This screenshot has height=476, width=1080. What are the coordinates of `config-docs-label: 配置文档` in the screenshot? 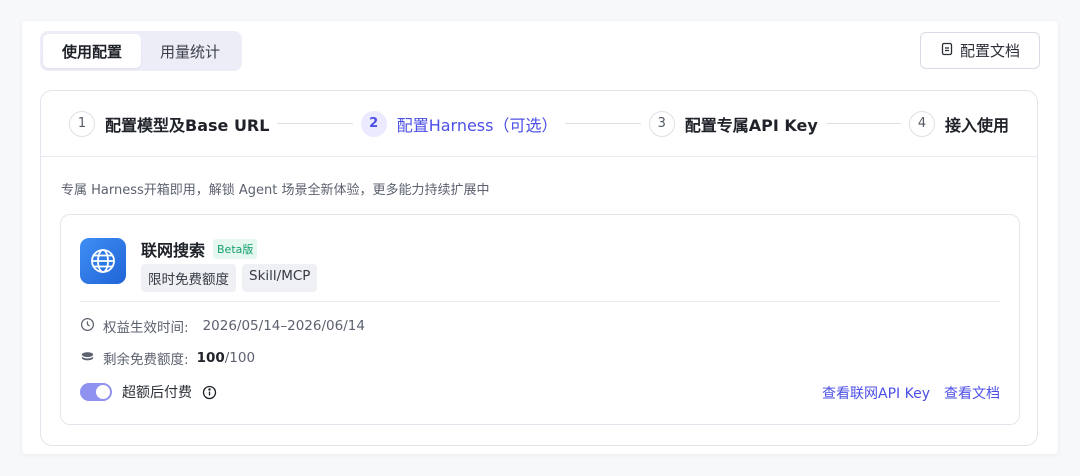 It's located at (989, 51).